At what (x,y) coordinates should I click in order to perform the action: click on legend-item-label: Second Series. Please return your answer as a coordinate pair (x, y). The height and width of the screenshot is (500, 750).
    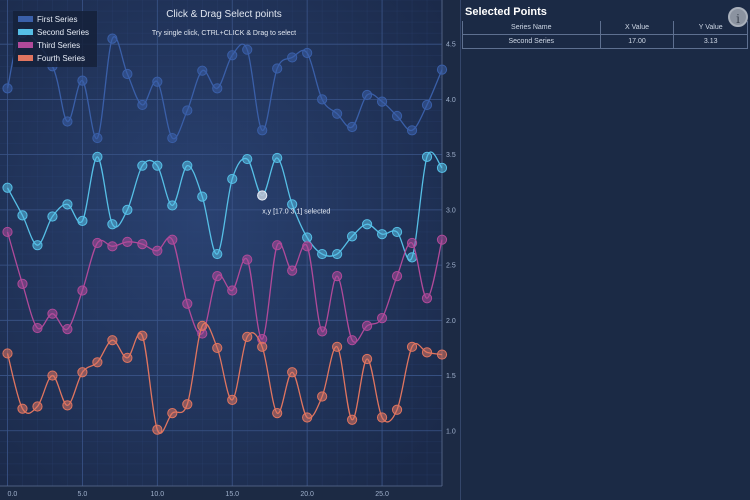
    Looking at the image, I should click on (63, 32).